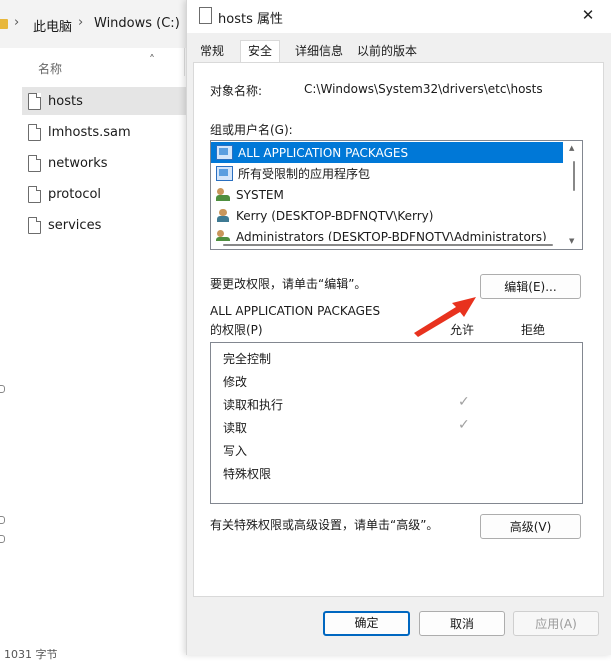  Describe the element at coordinates (423, 89) in the screenshot. I see `object-name-value: C:\Windows\System32\drivers\etc\hosts` at that location.